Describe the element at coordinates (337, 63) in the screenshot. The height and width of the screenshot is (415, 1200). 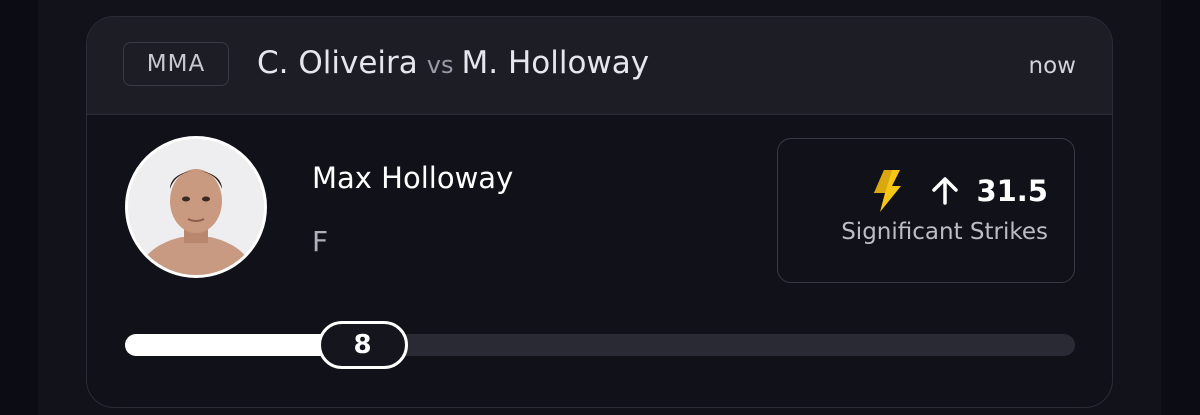
I see `fighter-a-name: C. Oliveira` at that location.